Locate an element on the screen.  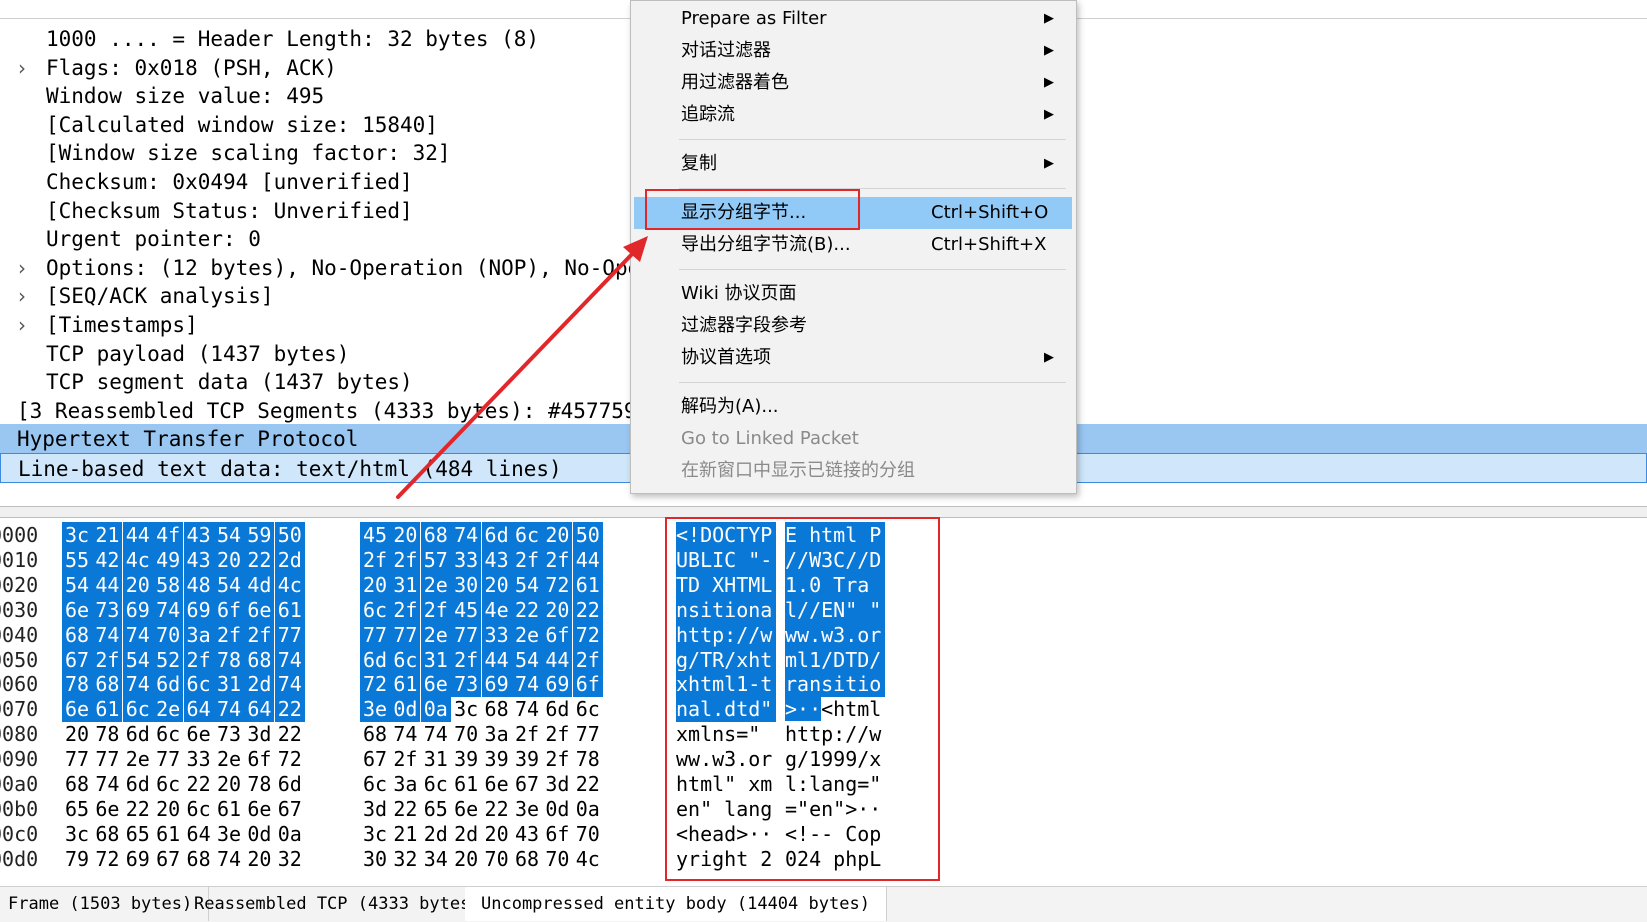
hex-byte: 3d is located at coordinates (375, 809).